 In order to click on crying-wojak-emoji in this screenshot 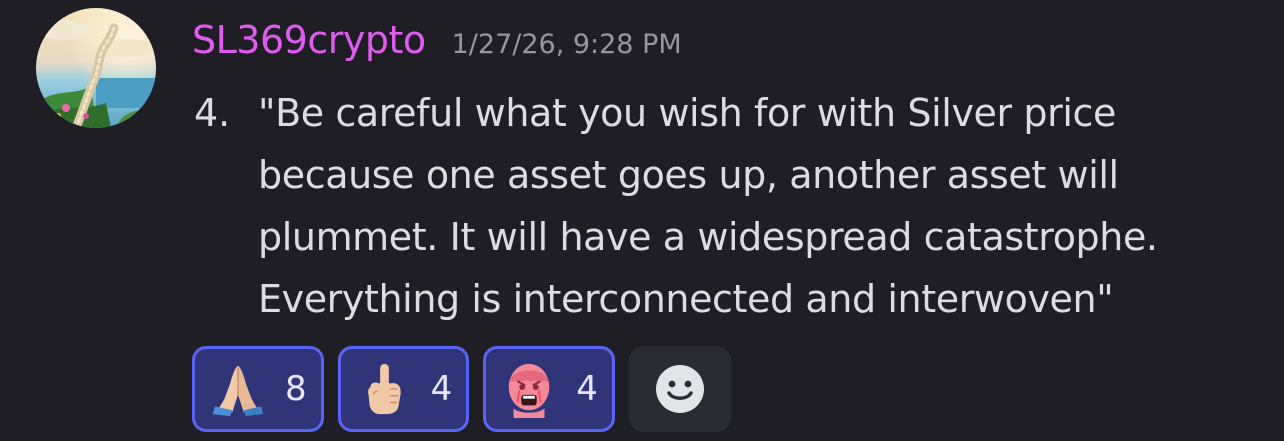, I will do `click(529, 390)`.